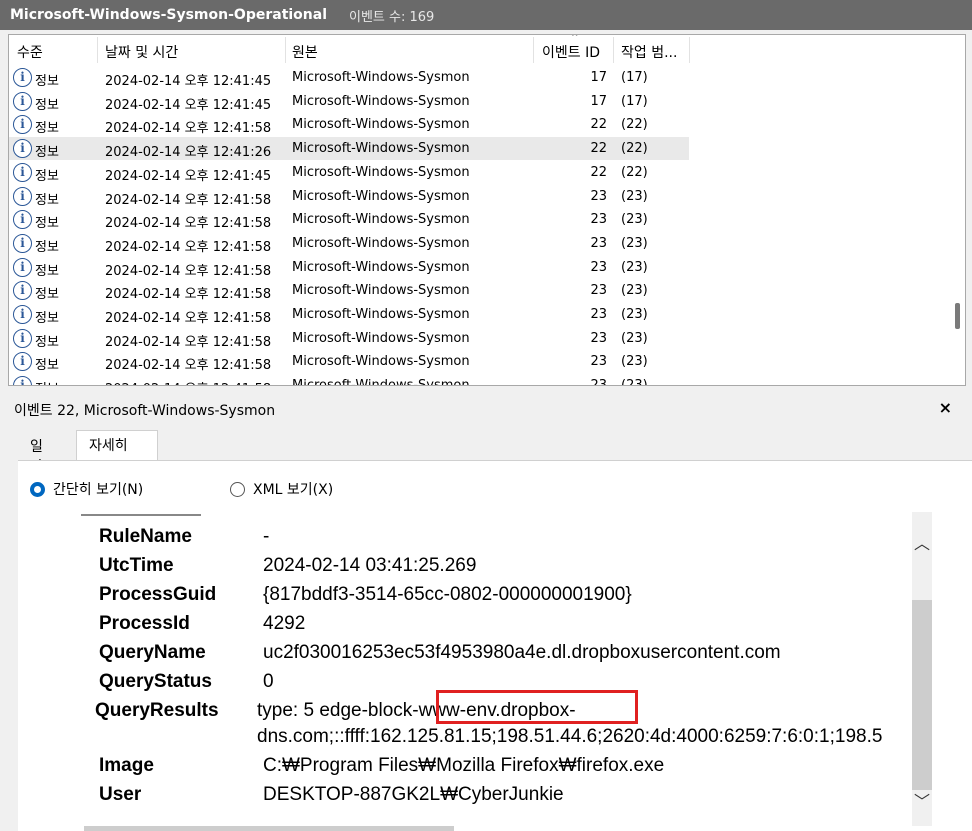  I want to click on column-event-id: 이벤트 ID, so click(571, 52).